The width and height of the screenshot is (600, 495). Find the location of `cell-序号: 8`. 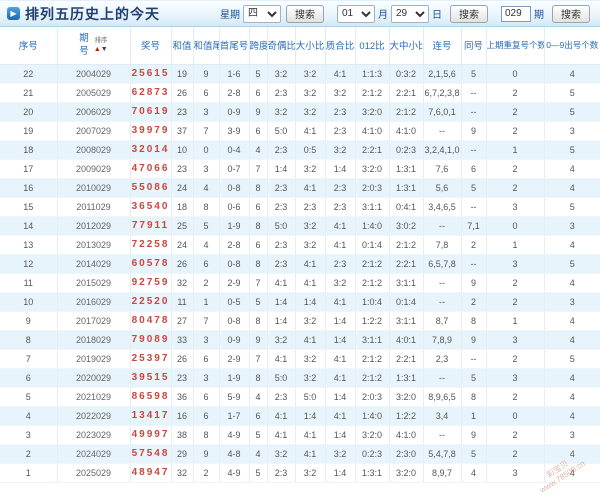

cell-序号: 8 is located at coordinates (29, 340).